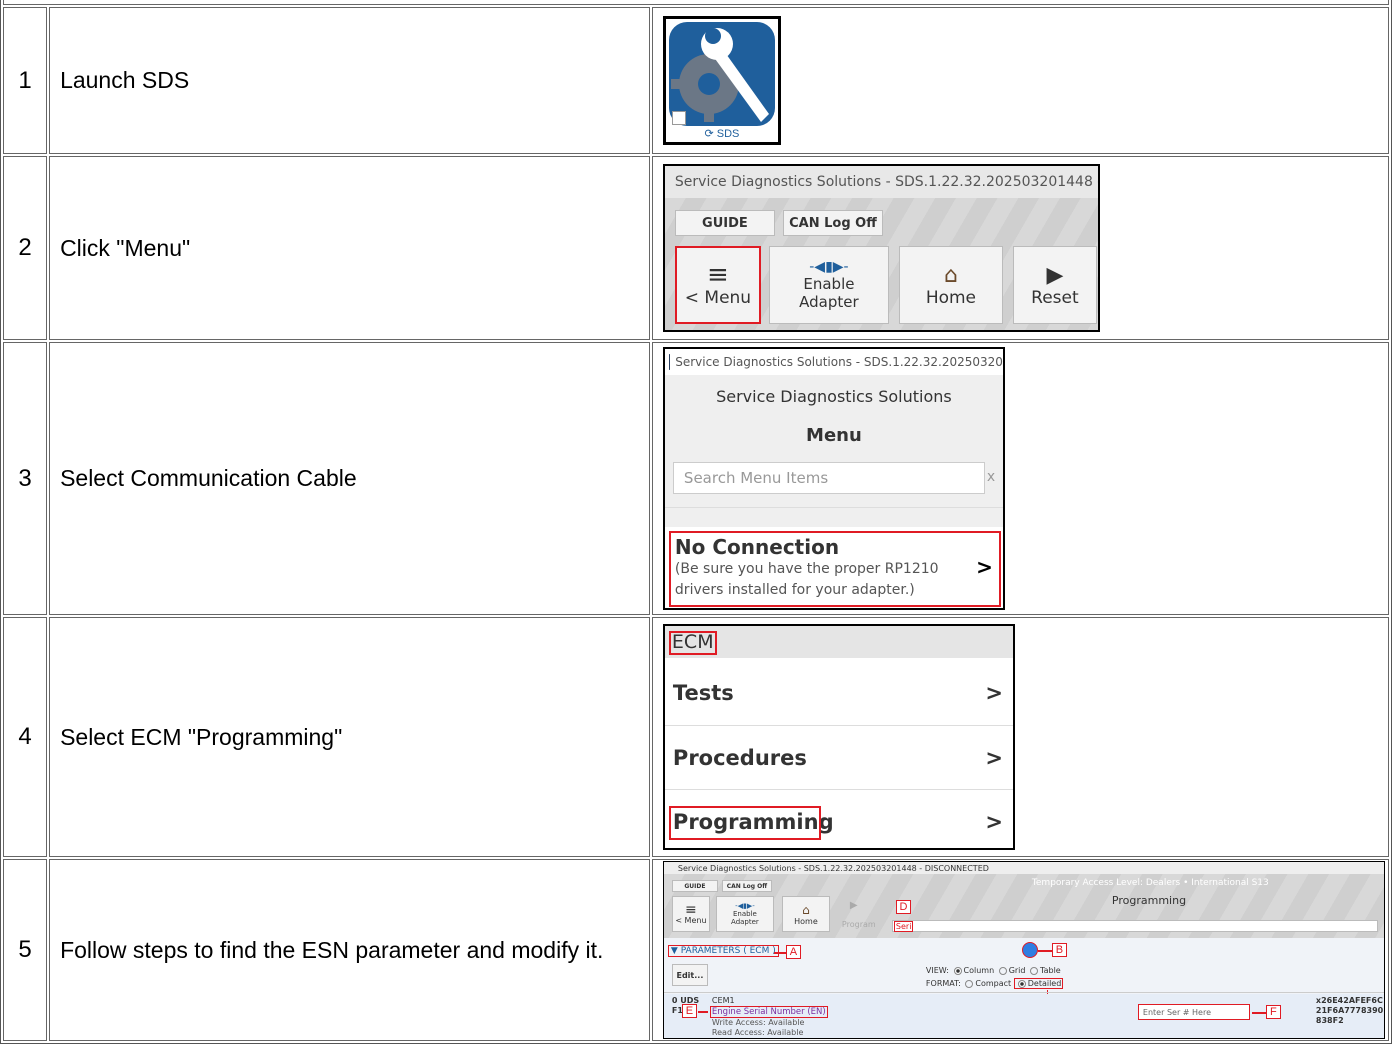  I want to click on view-column-radio, so click(957, 970).